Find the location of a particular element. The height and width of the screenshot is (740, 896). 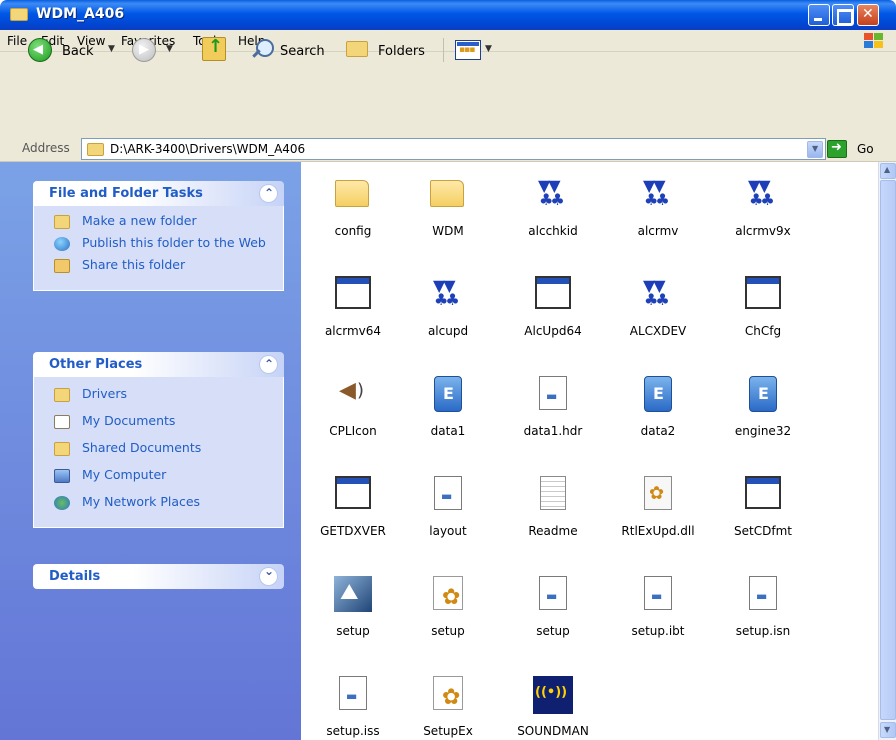

file-item: layout is located at coordinates (448, 508).